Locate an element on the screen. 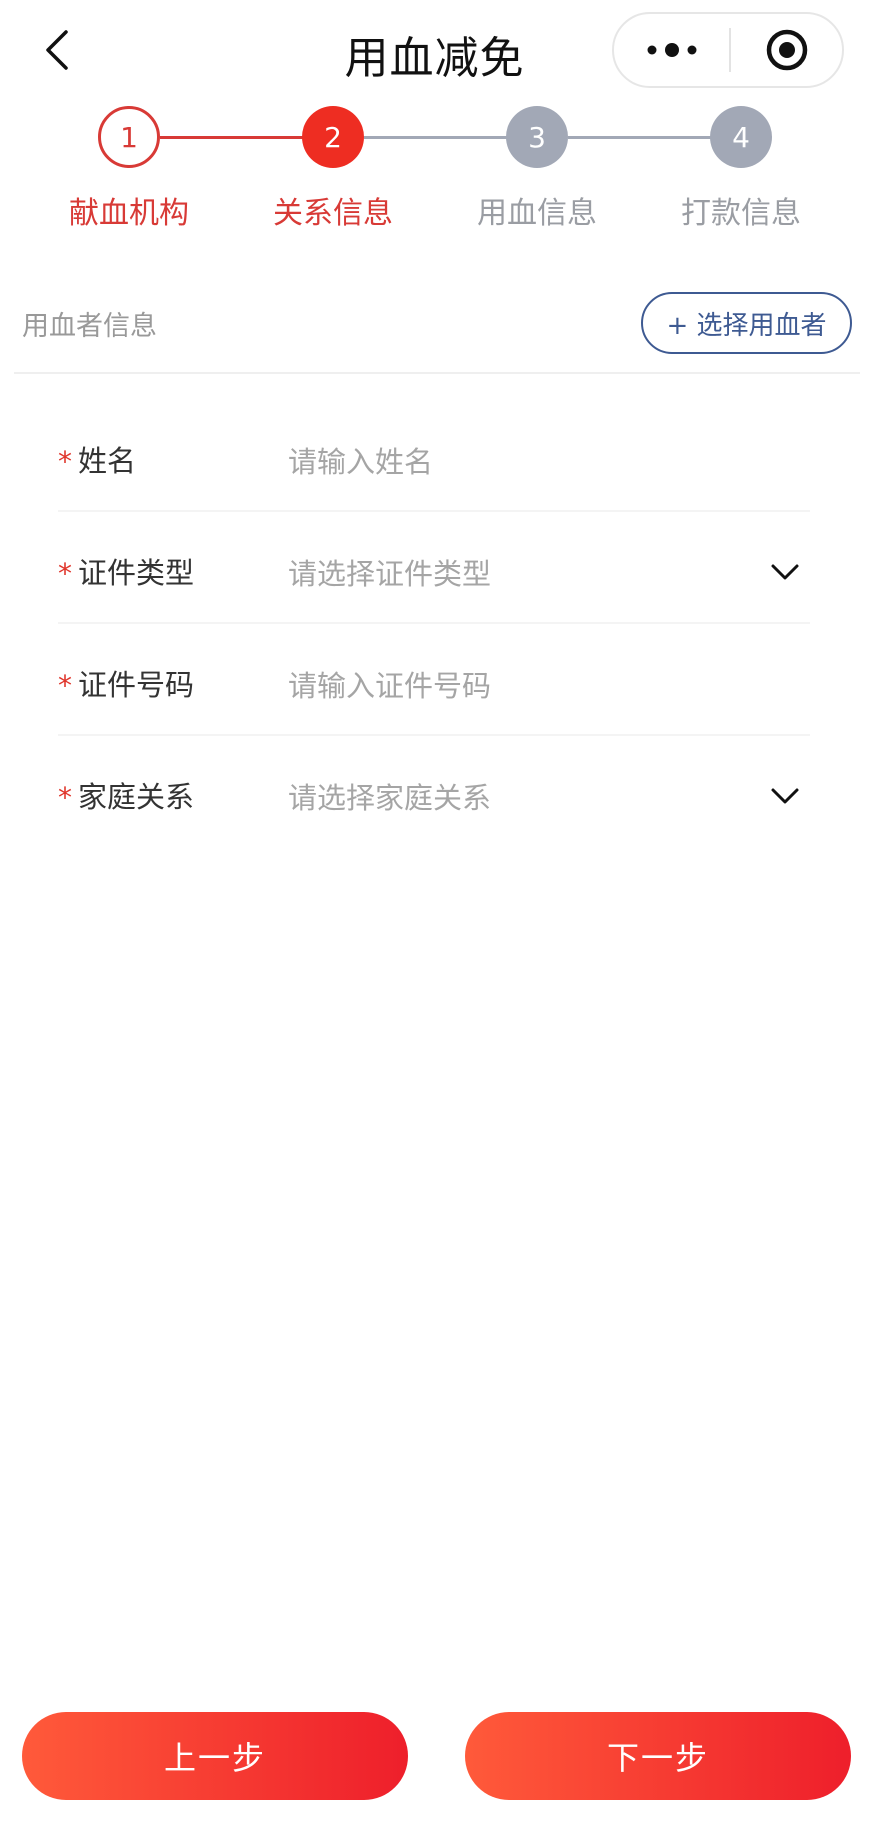 The width and height of the screenshot is (869, 1831). form-row-id-number: * 证件号码 is located at coordinates (434, 680).